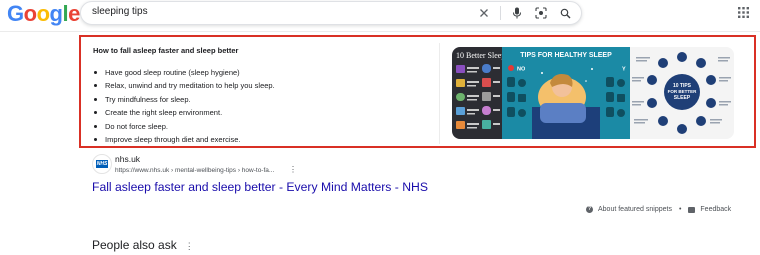  I want to click on feedback-icon, so click(692, 209).